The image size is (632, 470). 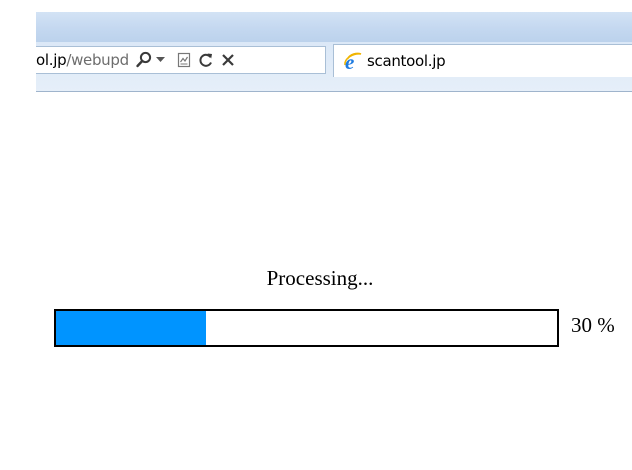 I want to click on address-url: ol.jp/webupd, so click(x=82, y=60).